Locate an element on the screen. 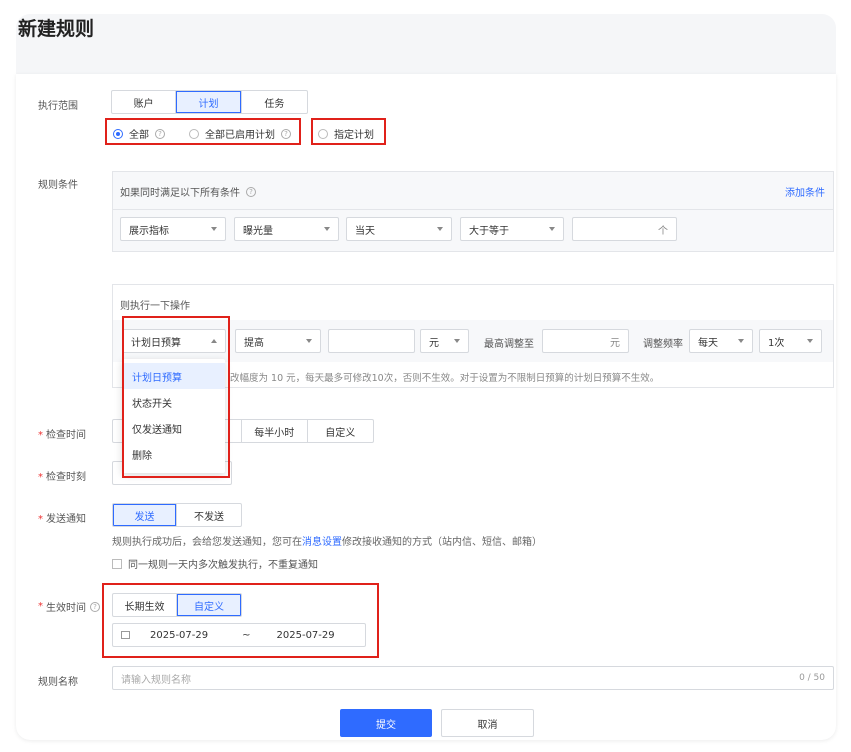 The width and height of the screenshot is (851, 752). direction-value: 提高 is located at coordinates (254, 343).